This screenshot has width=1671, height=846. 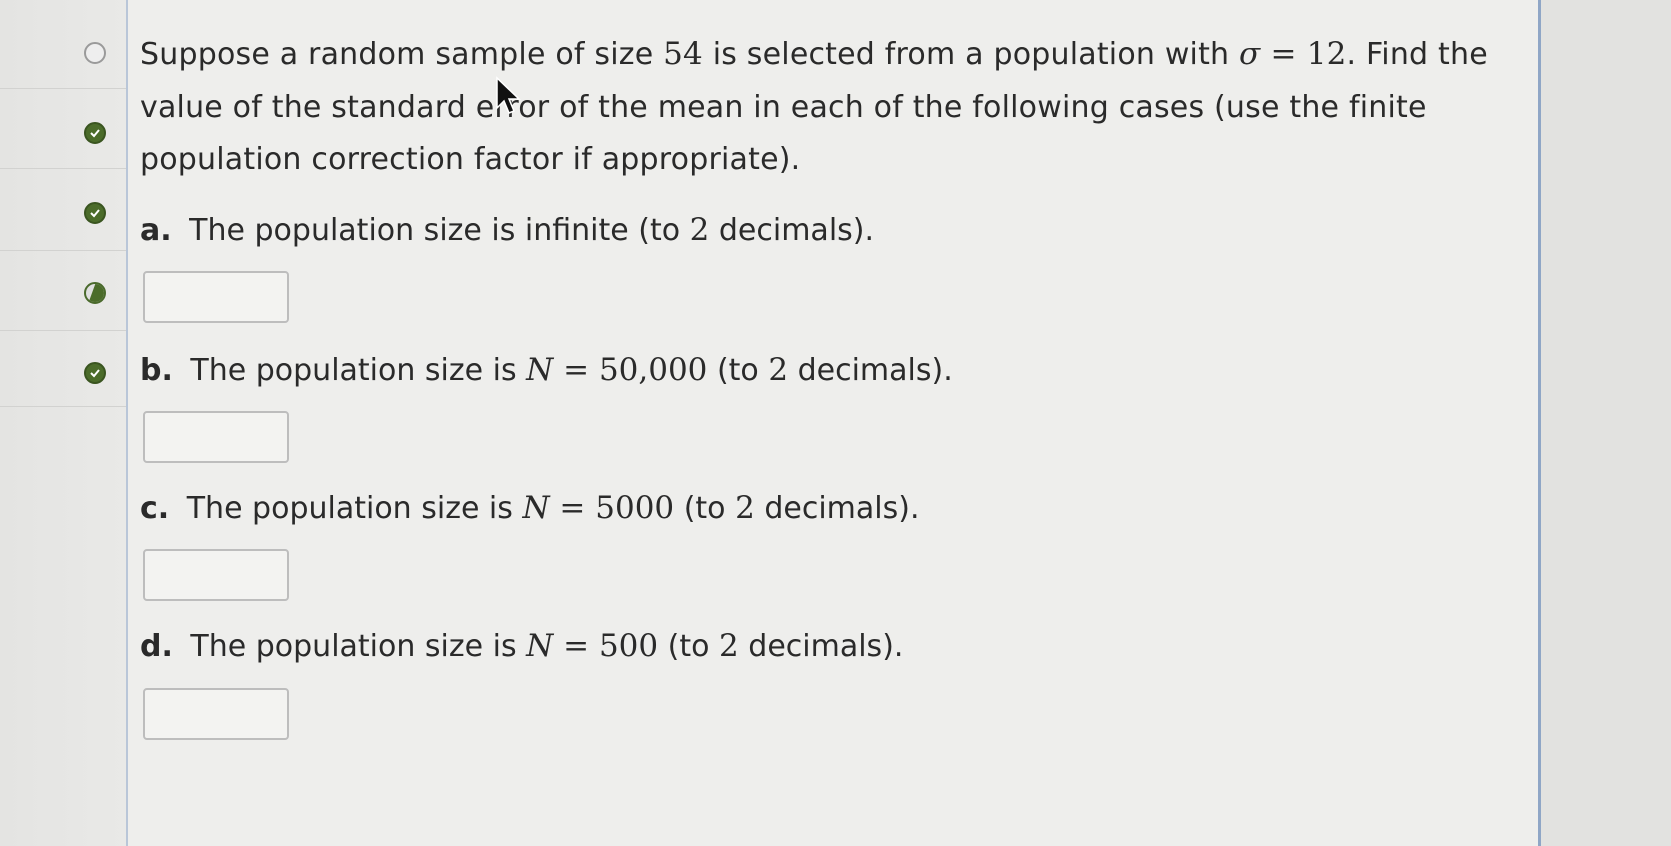 I want to click on part-letter: c., so click(x=155, y=508).